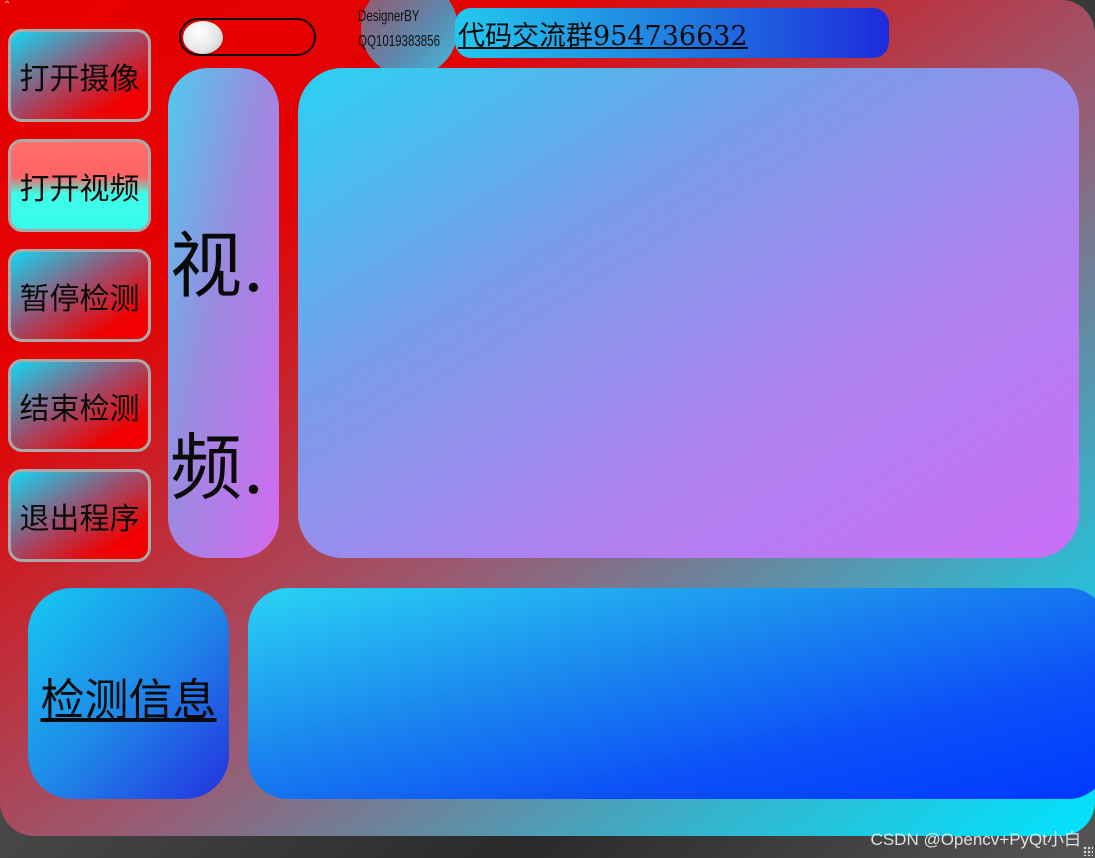 The width and height of the screenshot is (1095, 858). Describe the element at coordinates (128, 700) in the screenshot. I see `detection-info-label: 检测信息` at that location.